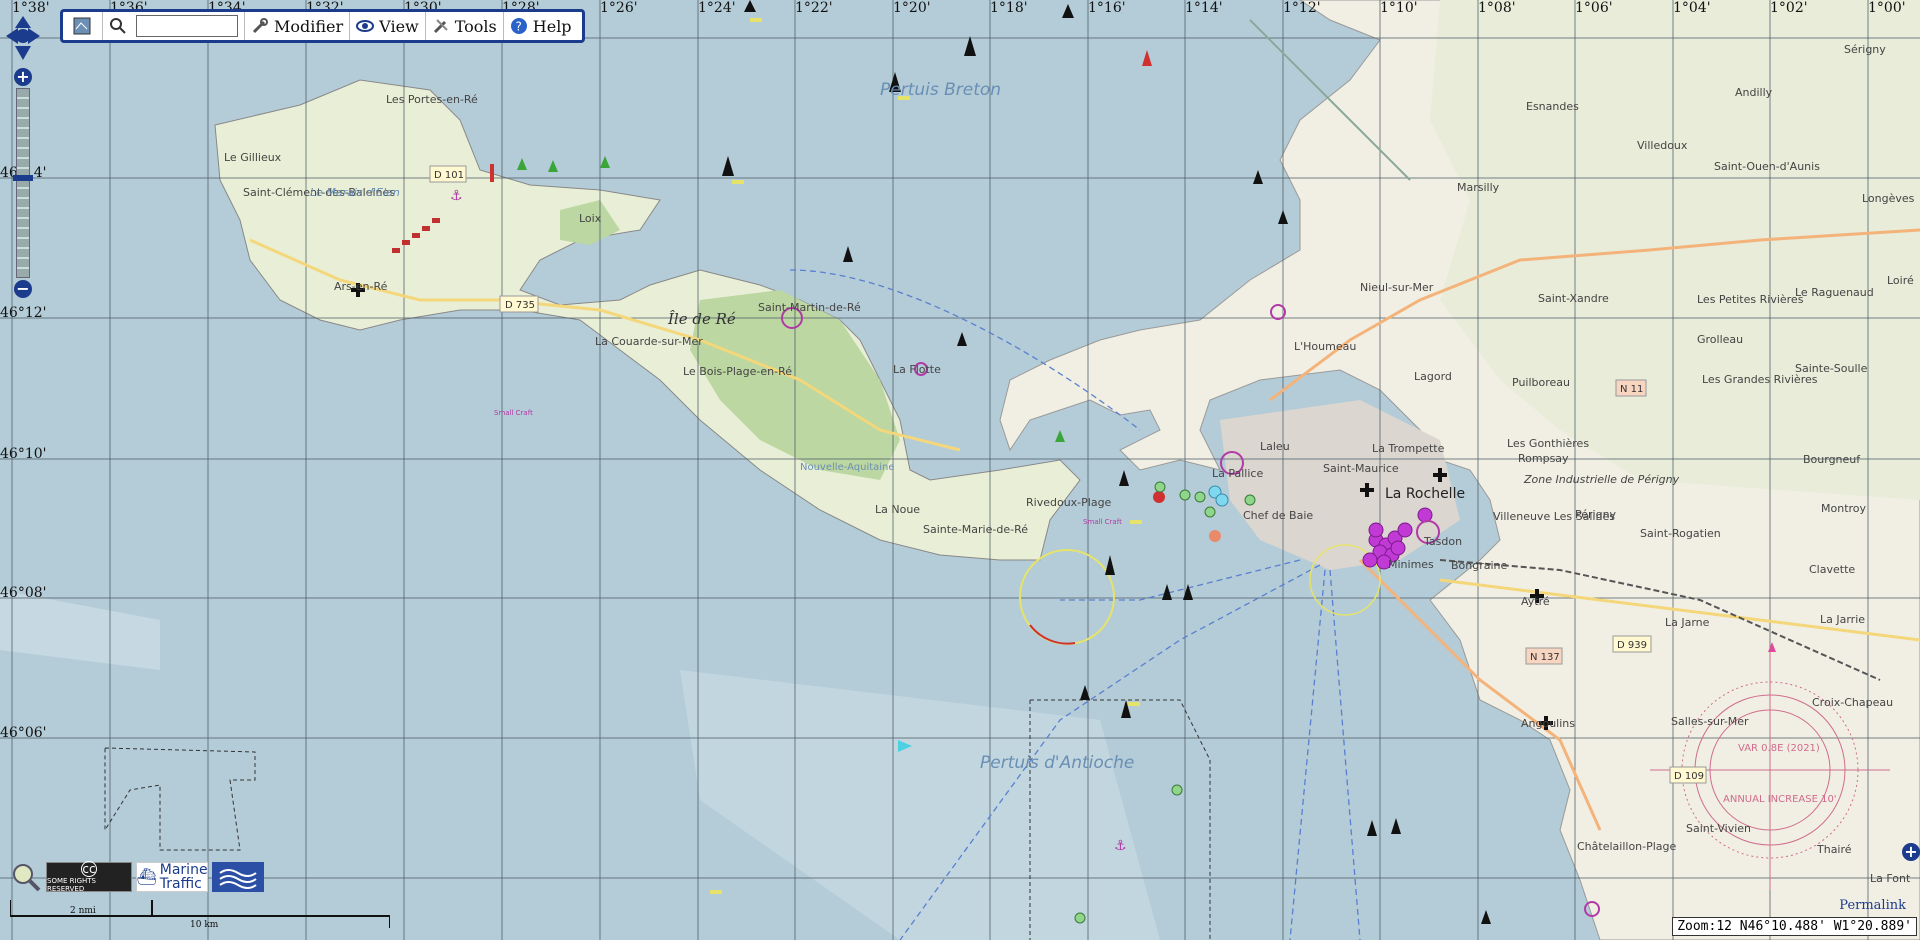 This screenshot has height=940, width=1920. I want to click on svg-text: Le Bois-Plage-en-Ré, so click(737, 371).